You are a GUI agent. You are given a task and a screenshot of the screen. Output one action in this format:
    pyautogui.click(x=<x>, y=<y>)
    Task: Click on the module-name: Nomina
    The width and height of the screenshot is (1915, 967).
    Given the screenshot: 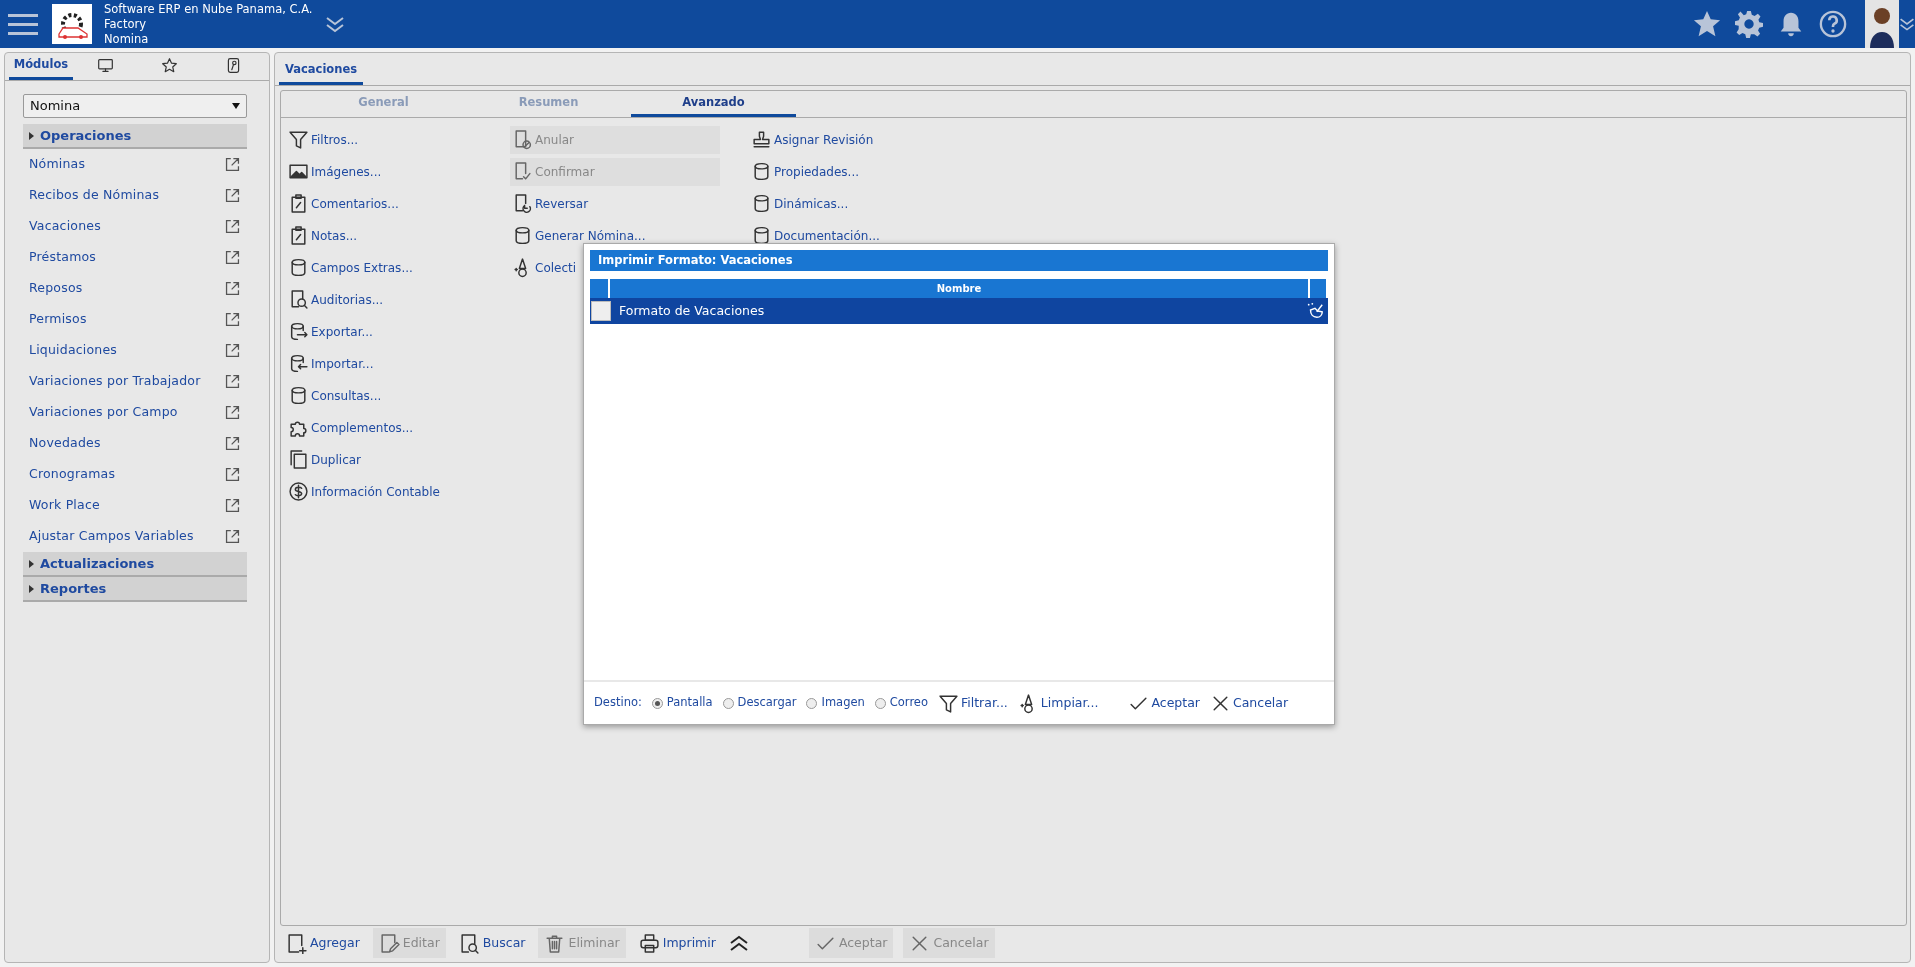 What is the action you would take?
    pyautogui.click(x=127, y=39)
    